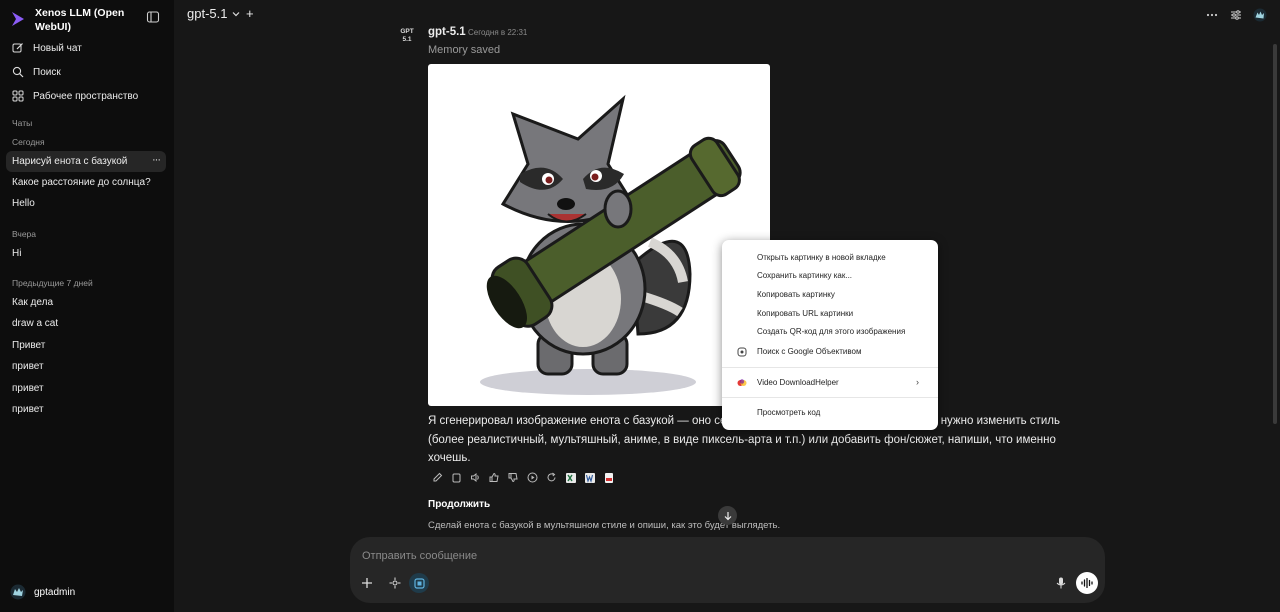  I want to click on chat-item-title: Привет, so click(29, 345).